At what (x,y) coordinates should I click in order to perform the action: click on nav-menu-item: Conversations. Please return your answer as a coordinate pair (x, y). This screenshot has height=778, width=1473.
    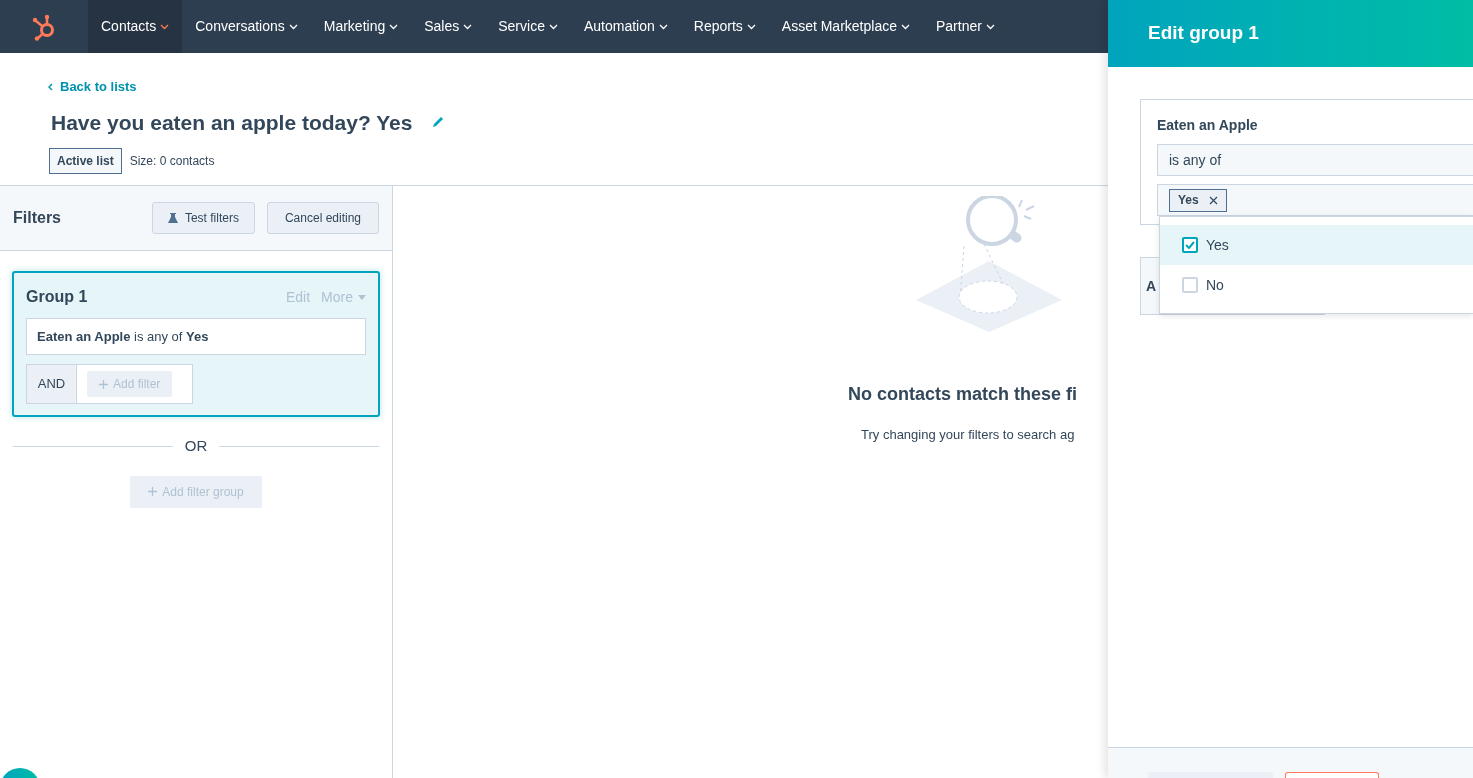
    Looking at the image, I should click on (246, 26).